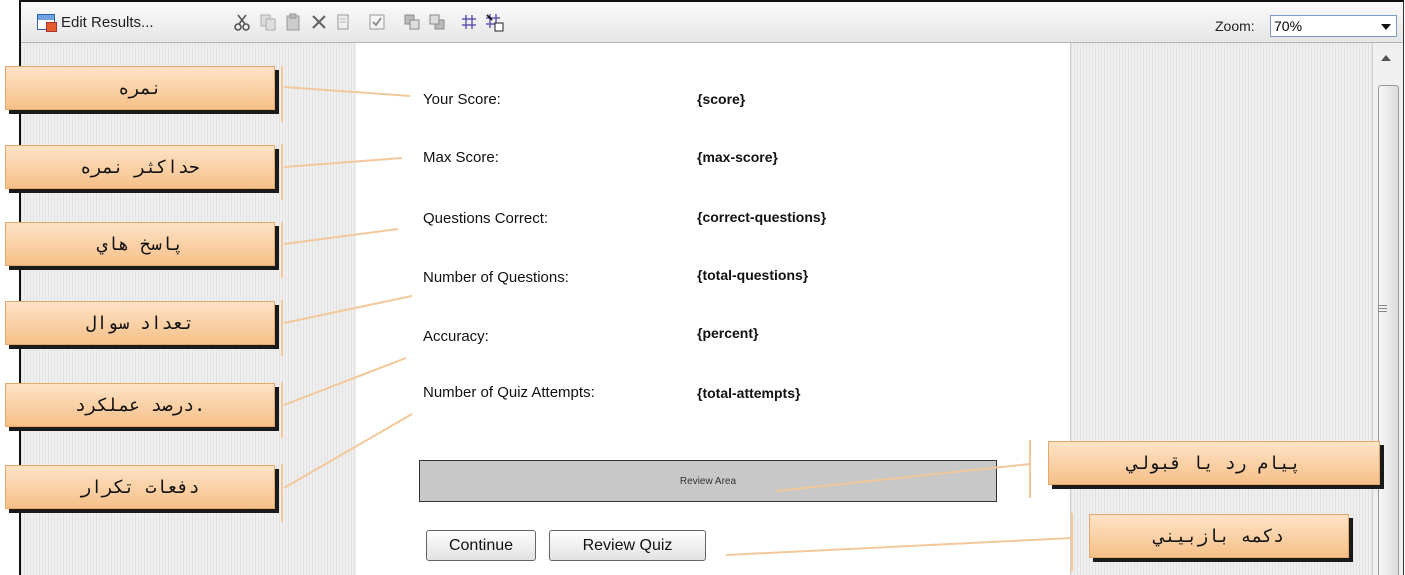 The image size is (1405, 575). What do you see at coordinates (1219, 536) in the screenshot?
I see `callout-review-button: دكمه بازبيني` at bounding box center [1219, 536].